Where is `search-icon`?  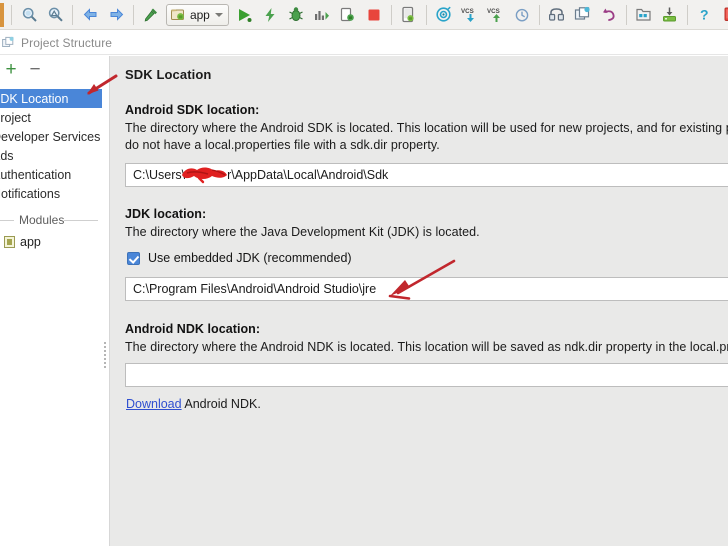
search-icon is located at coordinates (29, 15).